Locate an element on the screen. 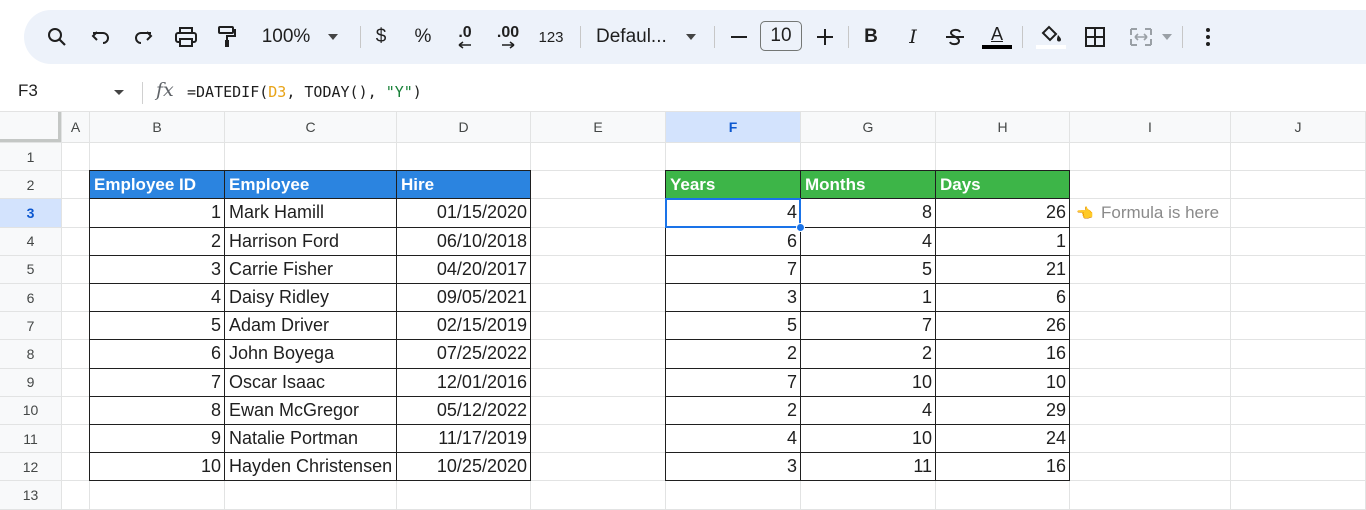  column-header-e: E is located at coordinates (598, 127).